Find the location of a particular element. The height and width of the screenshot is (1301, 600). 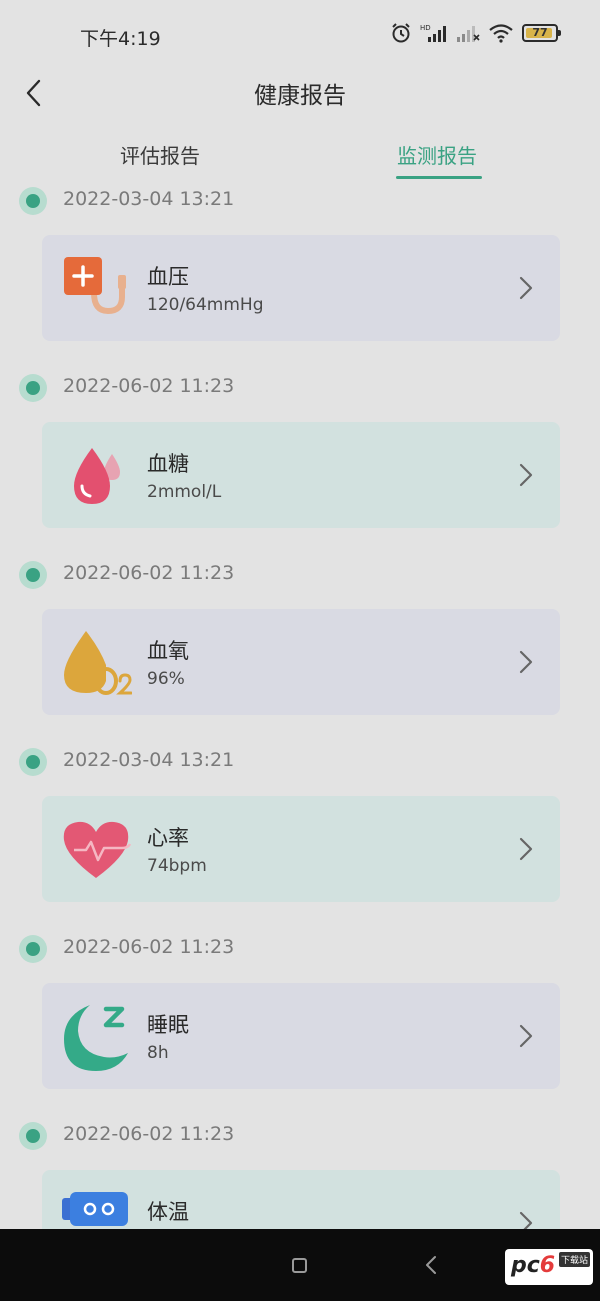

active-tab-indicator is located at coordinates (439, 177).